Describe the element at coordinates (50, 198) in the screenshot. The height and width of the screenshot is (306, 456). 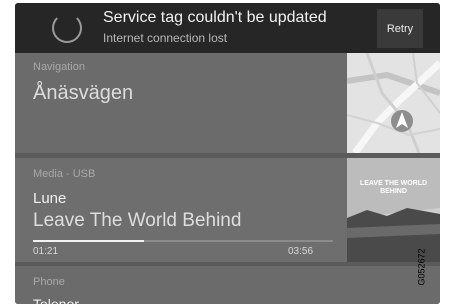
I see `media-artist: Lune` at that location.